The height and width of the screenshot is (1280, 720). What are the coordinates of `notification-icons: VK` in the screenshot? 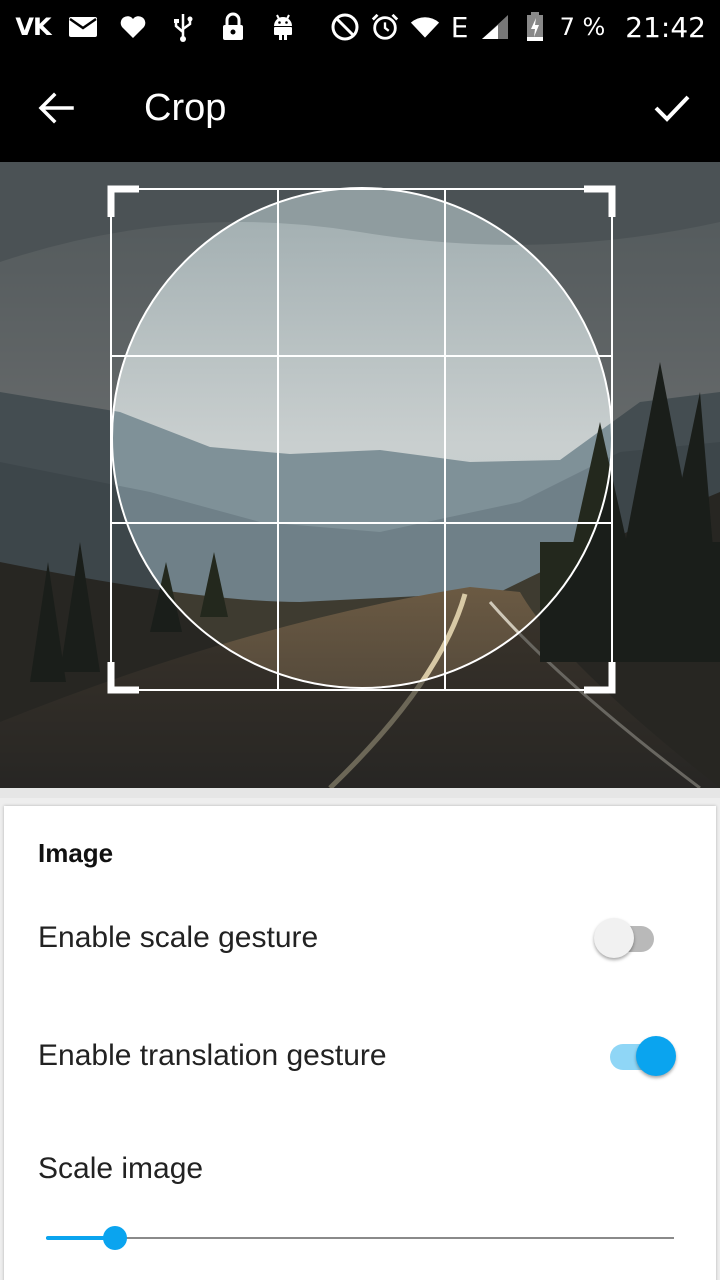 It's located at (156, 27).